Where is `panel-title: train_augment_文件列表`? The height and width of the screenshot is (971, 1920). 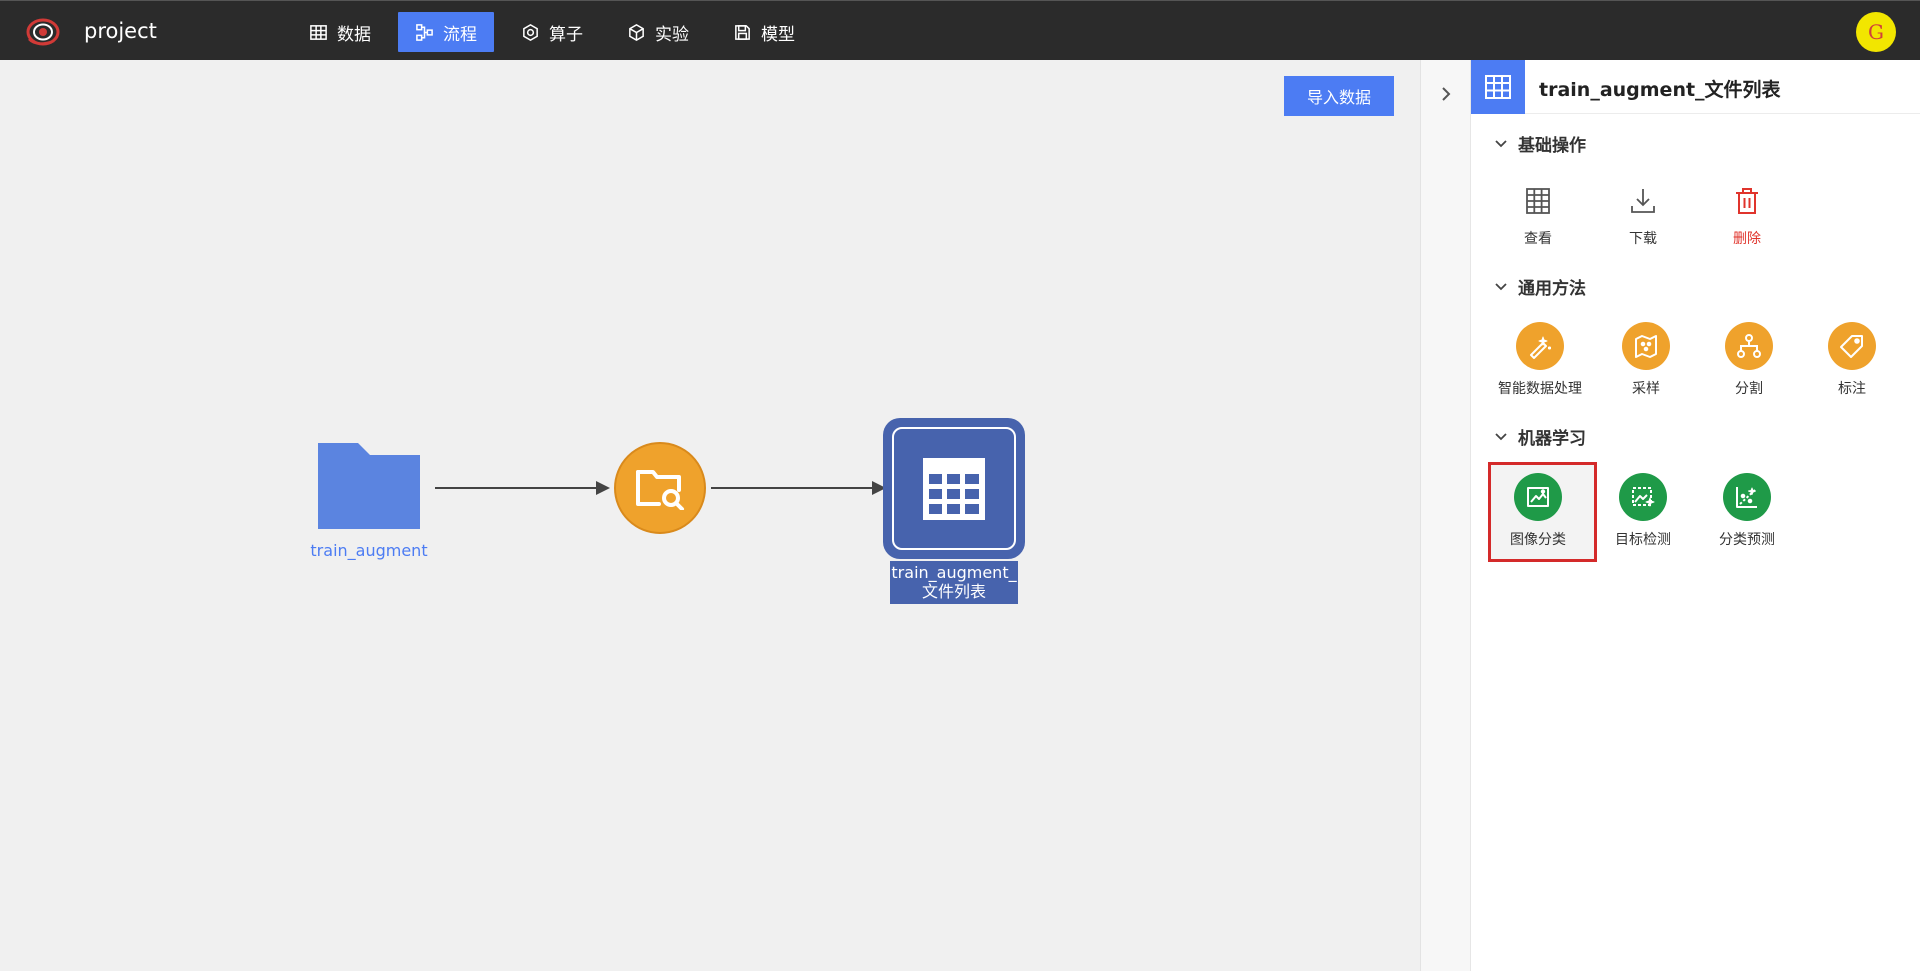 panel-title: train_augment_文件列表 is located at coordinates (1660, 90).